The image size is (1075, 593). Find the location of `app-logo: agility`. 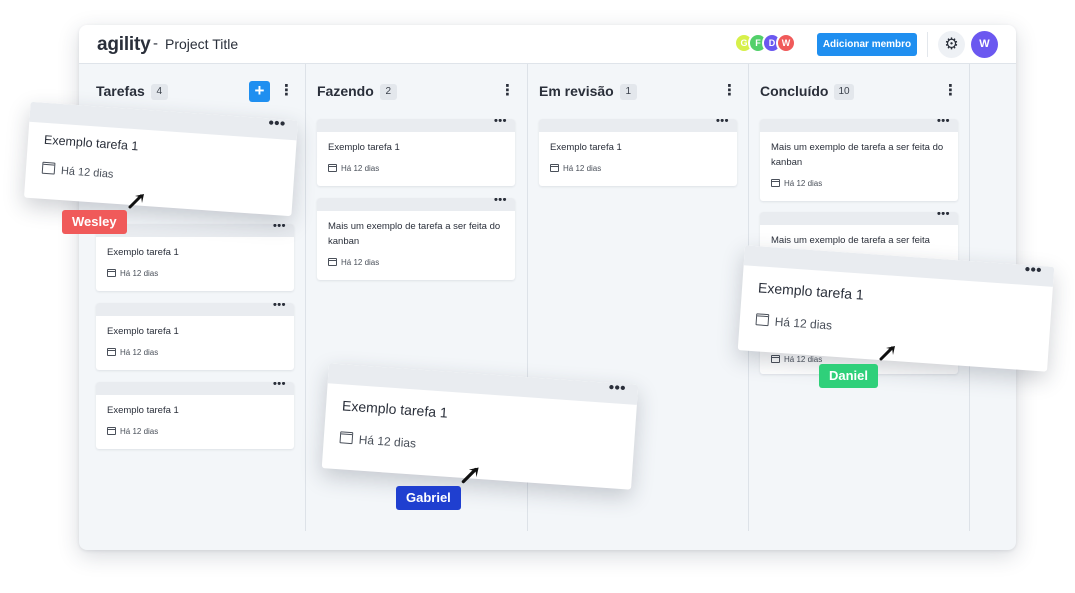

app-logo: agility is located at coordinates (124, 44).